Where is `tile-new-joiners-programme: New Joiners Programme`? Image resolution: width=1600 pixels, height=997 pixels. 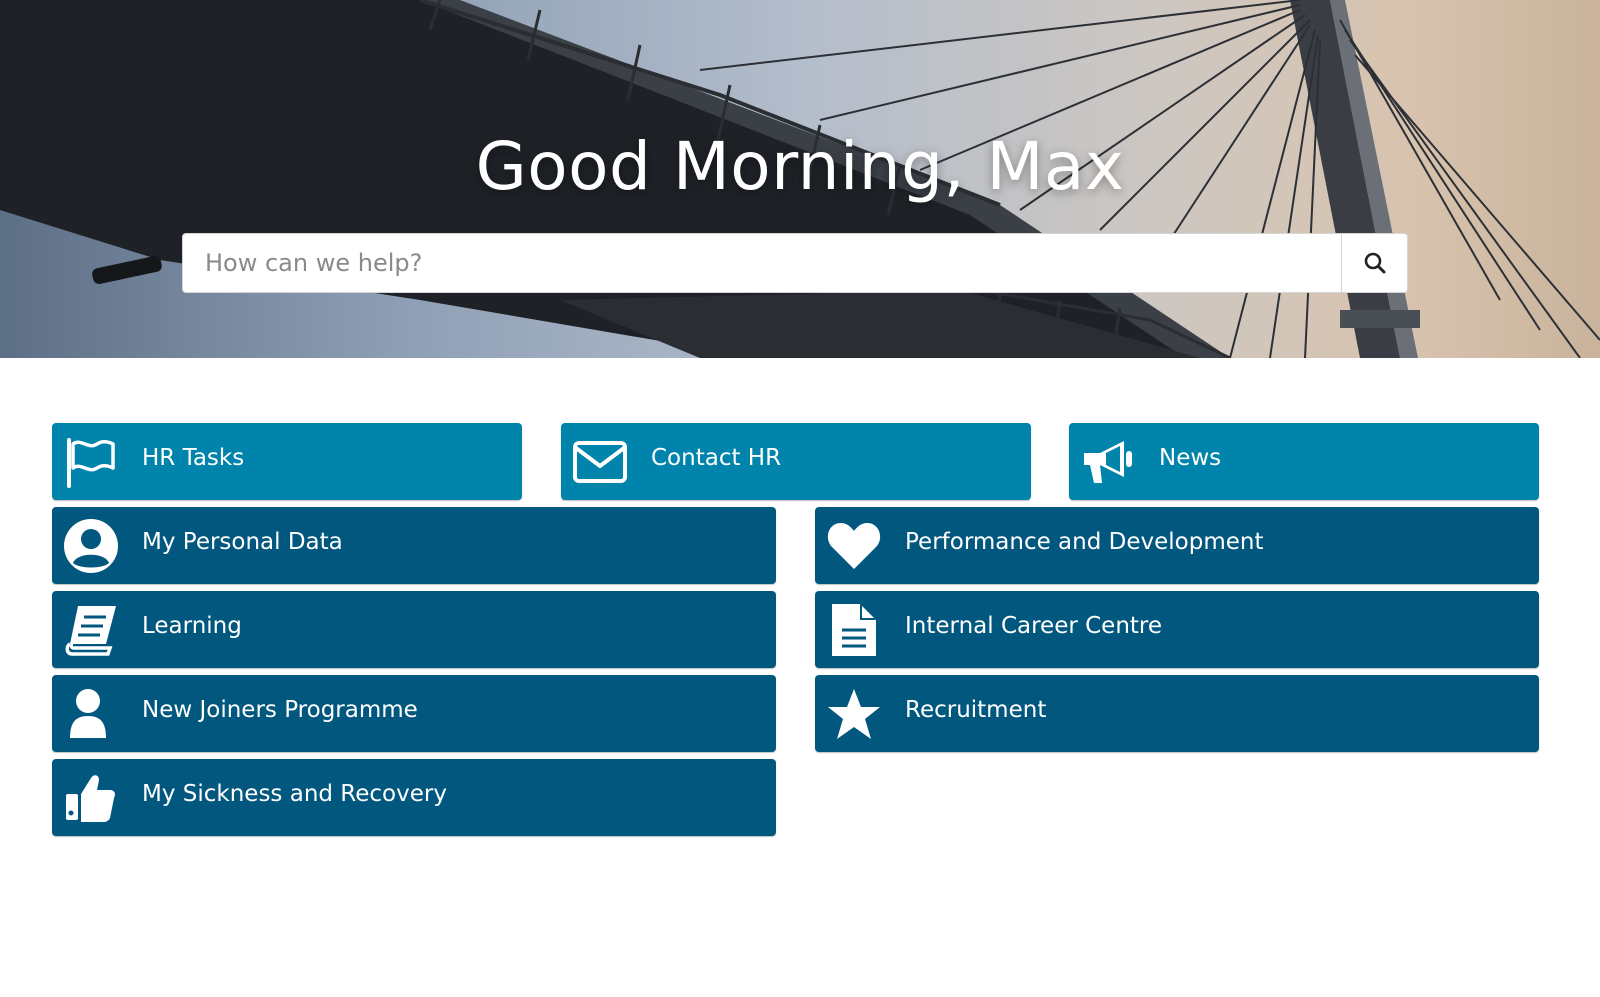 tile-new-joiners-programme: New Joiners Programme is located at coordinates (414, 713).